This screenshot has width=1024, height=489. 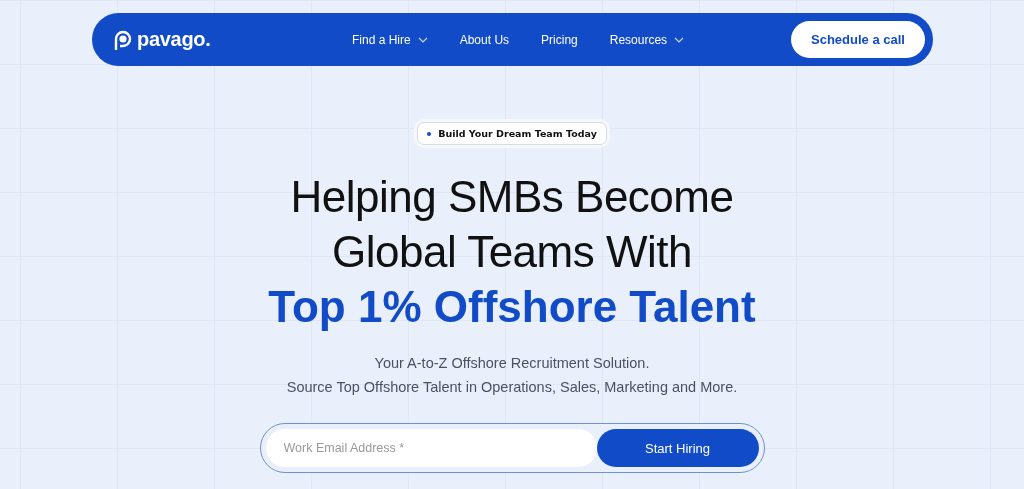 What do you see at coordinates (858, 39) in the screenshot?
I see `schedule-call-button: Schedule a call` at bounding box center [858, 39].